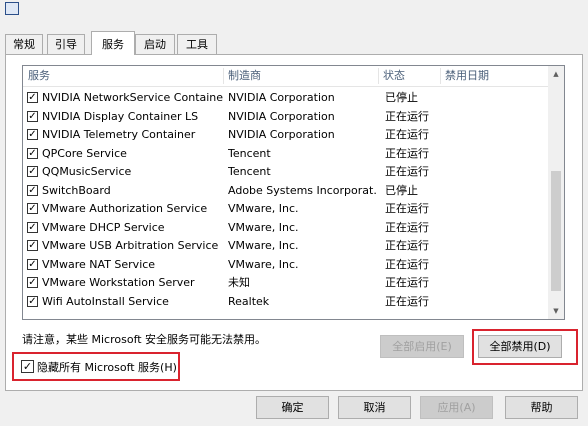 The width and height of the screenshot is (588, 426). What do you see at coordinates (374, 407) in the screenshot?
I see `cancel-button: 取消` at bounding box center [374, 407].